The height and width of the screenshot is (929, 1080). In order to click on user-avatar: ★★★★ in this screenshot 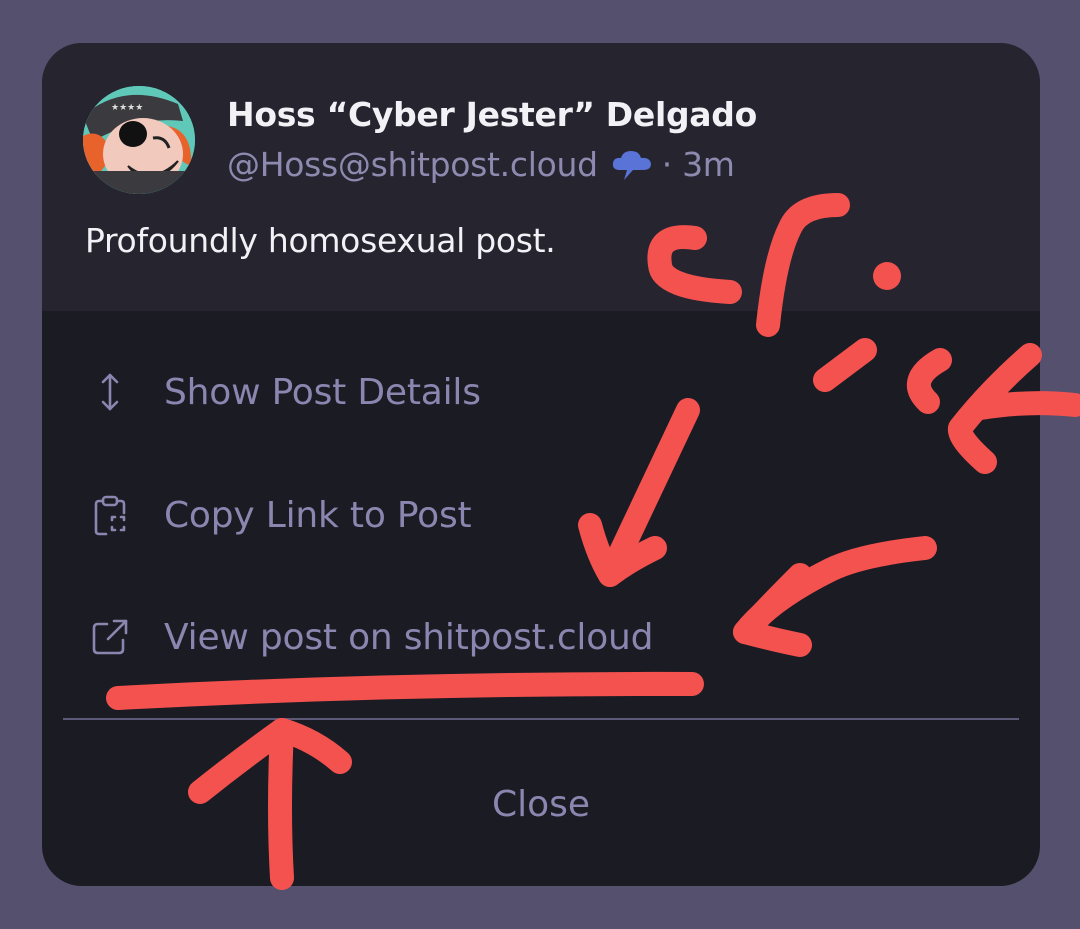, I will do `click(139, 140)`.